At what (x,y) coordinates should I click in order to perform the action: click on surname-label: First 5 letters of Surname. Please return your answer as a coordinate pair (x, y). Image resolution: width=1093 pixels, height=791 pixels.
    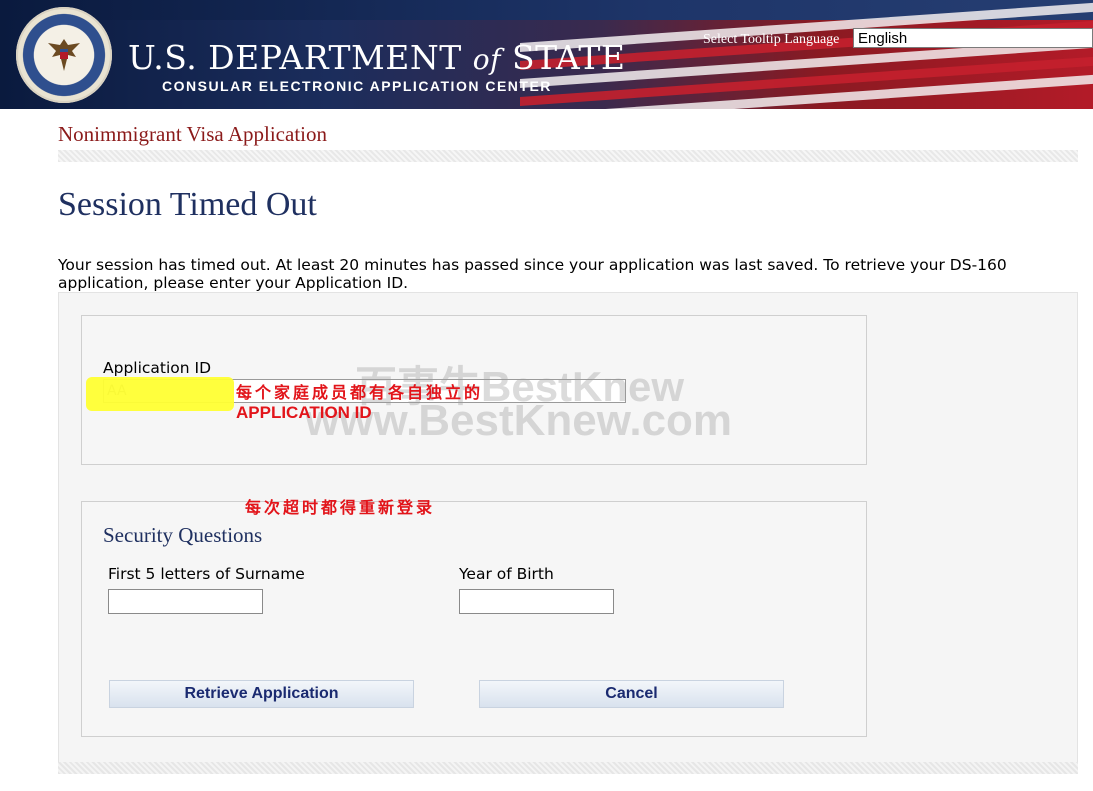
    Looking at the image, I should click on (206, 574).